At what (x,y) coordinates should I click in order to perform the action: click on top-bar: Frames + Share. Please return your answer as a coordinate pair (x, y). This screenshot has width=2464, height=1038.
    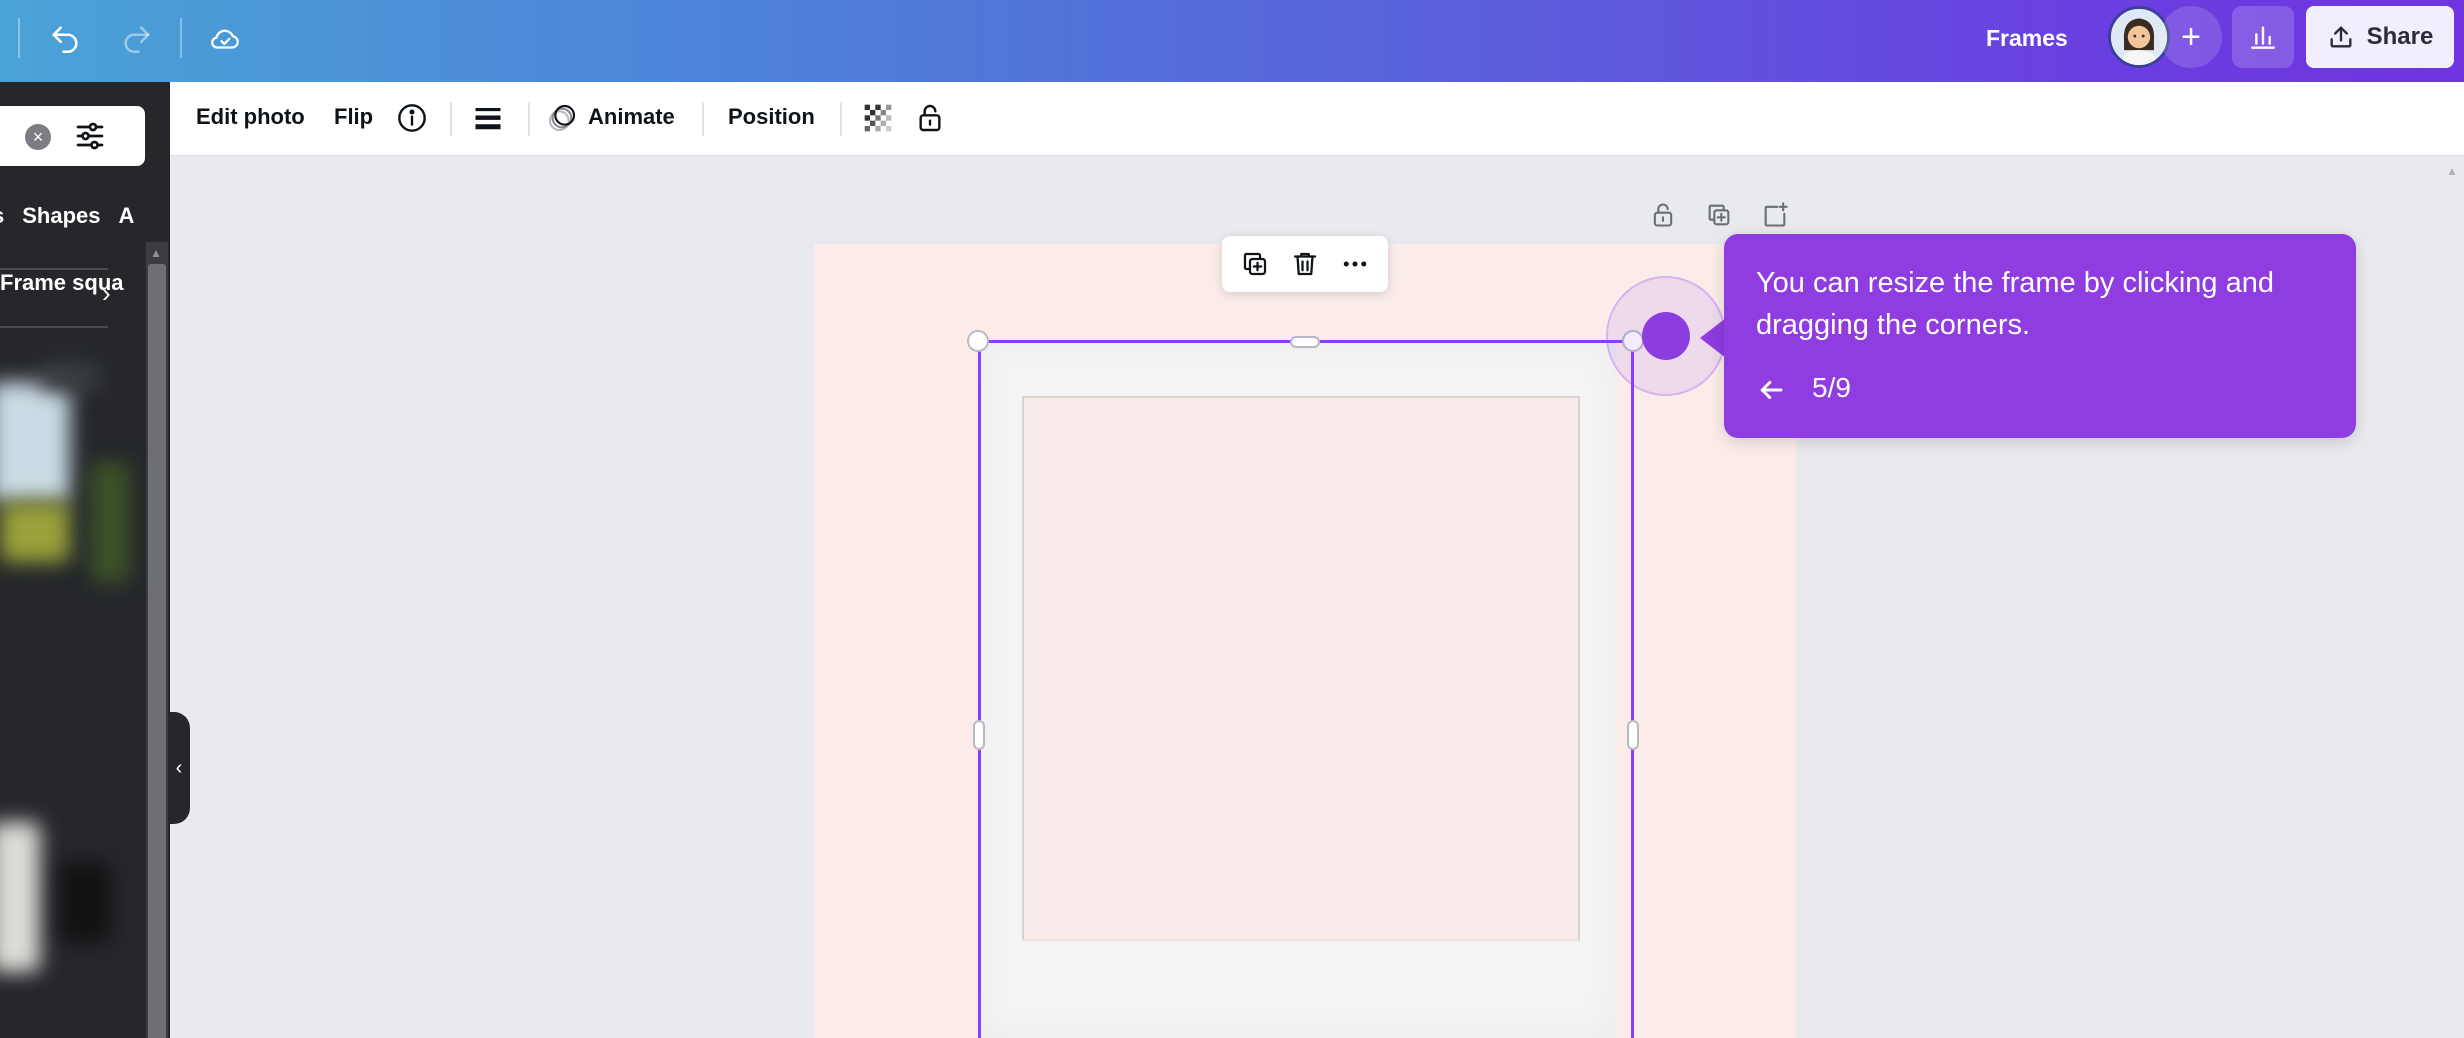
    Looking at the image, I should click on (1232, 41).